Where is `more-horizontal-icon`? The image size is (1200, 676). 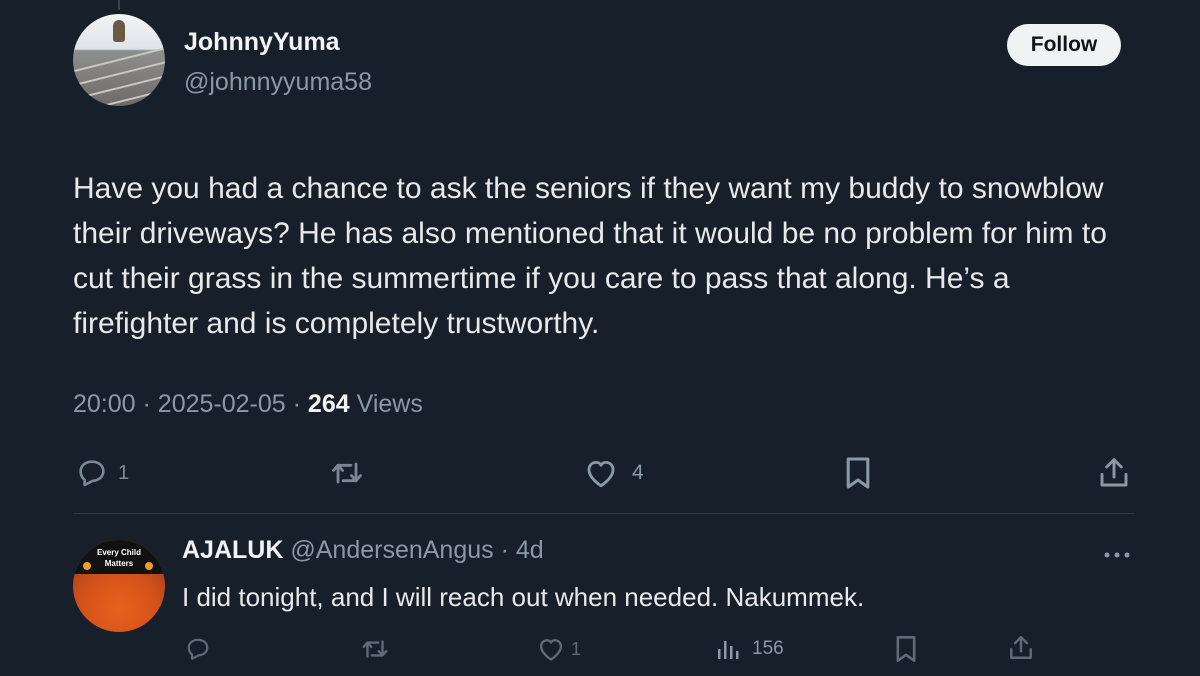
more-horizontal-icon is located at coordinates (1117, 556).